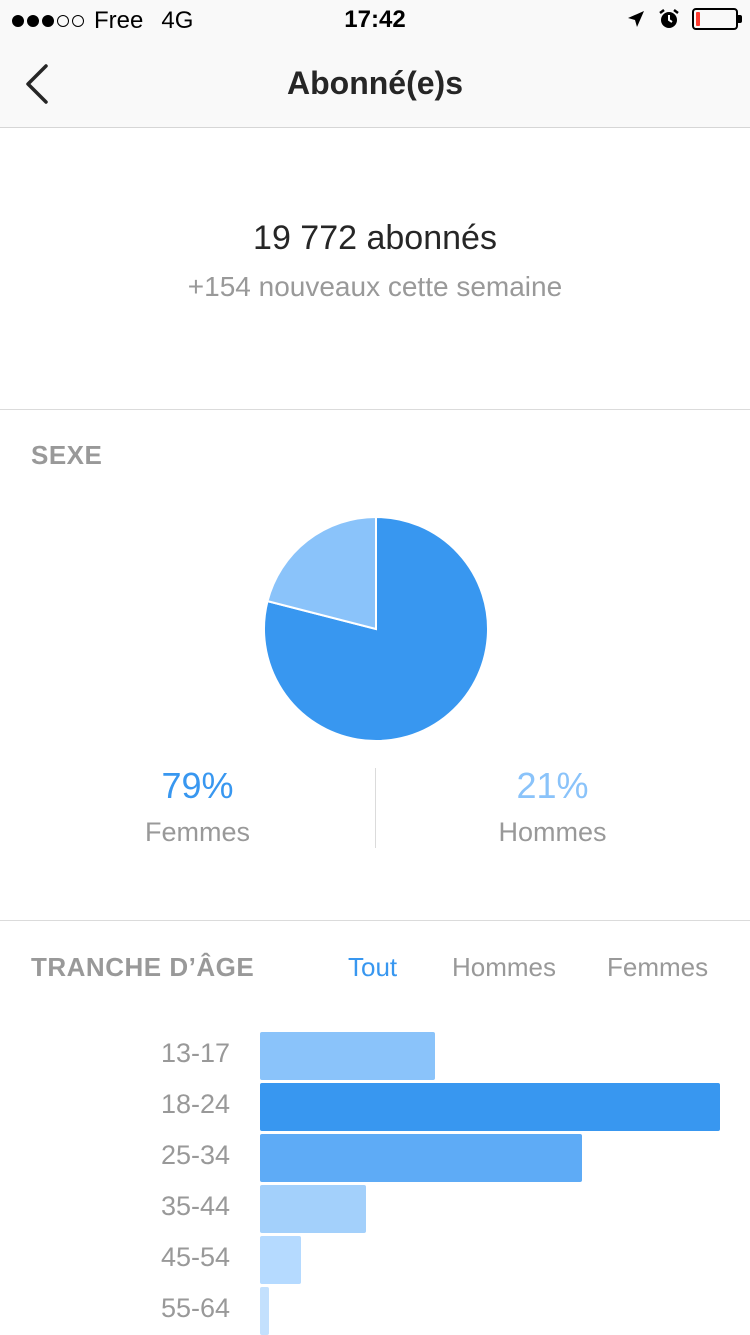 This screenshot has height=1335, width=750. What do you see at coordinates (195, 1104) in the screenshot?
I see `age-tick-label: 18-24` at bounding box center [195, 1104].